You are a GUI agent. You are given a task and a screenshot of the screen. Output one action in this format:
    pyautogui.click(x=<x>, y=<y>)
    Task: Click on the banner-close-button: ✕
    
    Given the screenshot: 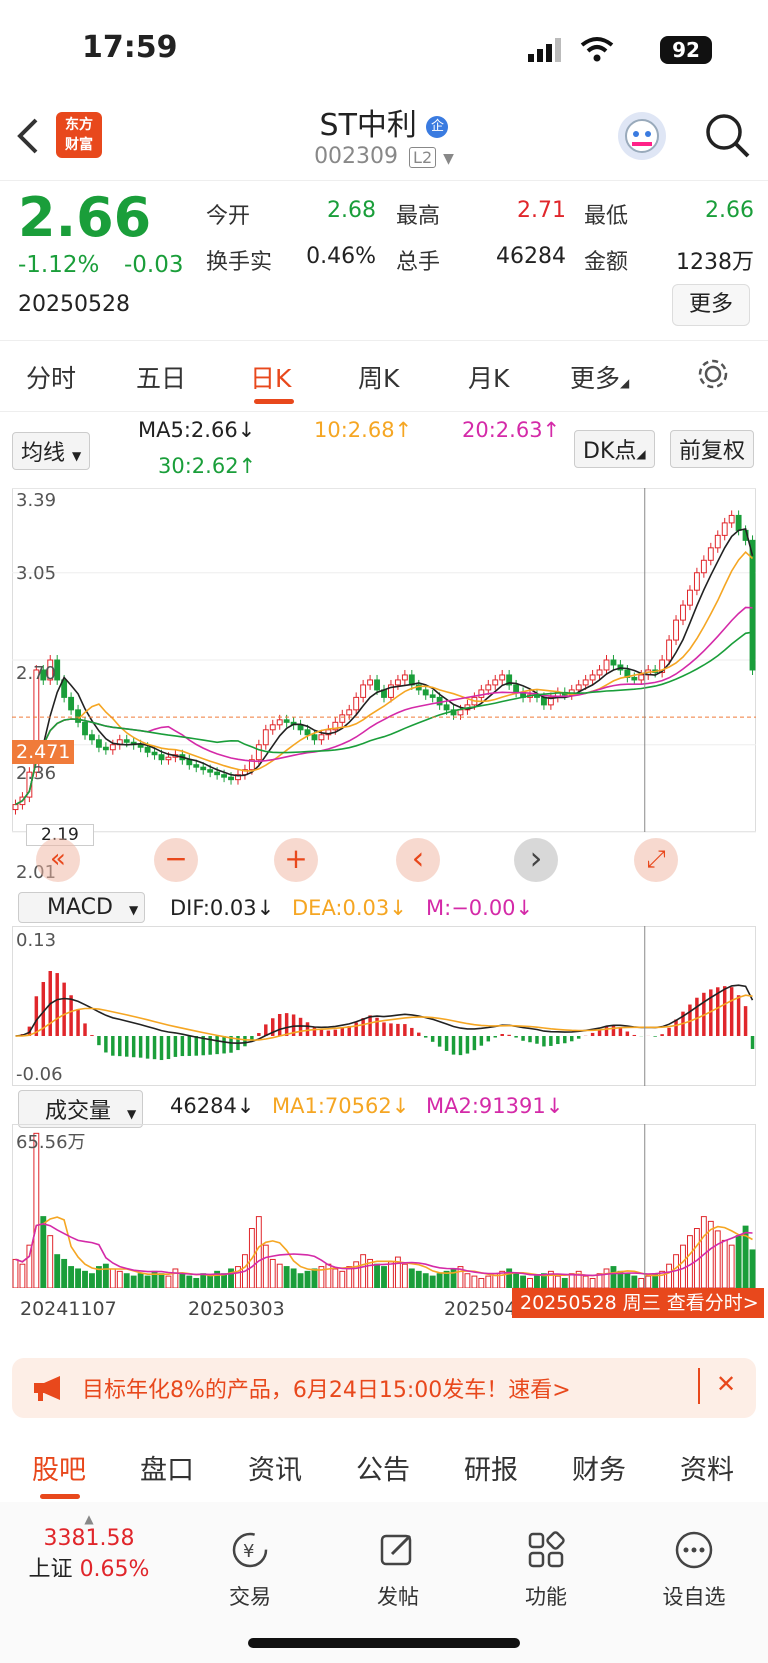 What is the action you would take?
    pyautogui.click(x=726, y=1384)
    